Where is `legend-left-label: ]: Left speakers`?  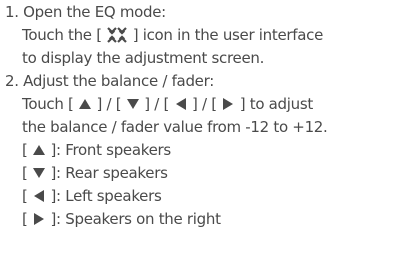 legend-left-label: ]: Left speakers is located at coordinates (106, 196).